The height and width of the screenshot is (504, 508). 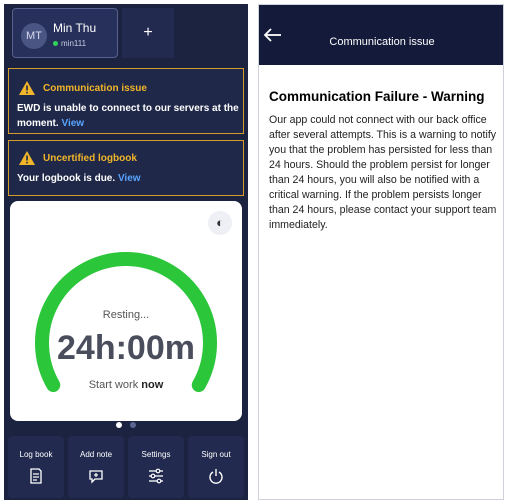 What do you see at coordinates (126, 467) in the screenshot?
I see `bottom-nav: Log book Add note Settings Sign out` at bounding box center [126, 467].